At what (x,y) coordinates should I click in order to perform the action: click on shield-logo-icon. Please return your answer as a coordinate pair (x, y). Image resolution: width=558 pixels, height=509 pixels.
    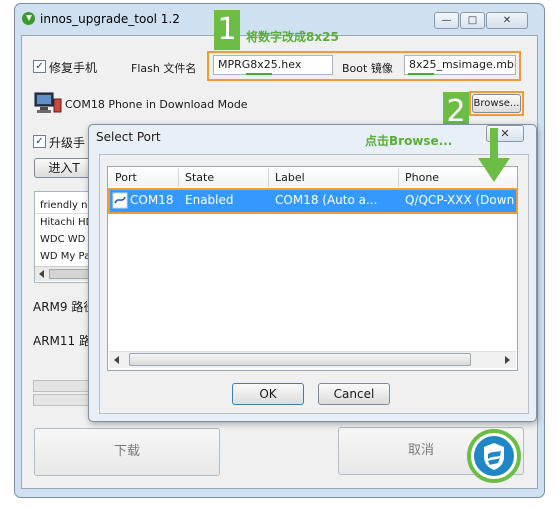
    Looking at the image, I should click on (494, 456).